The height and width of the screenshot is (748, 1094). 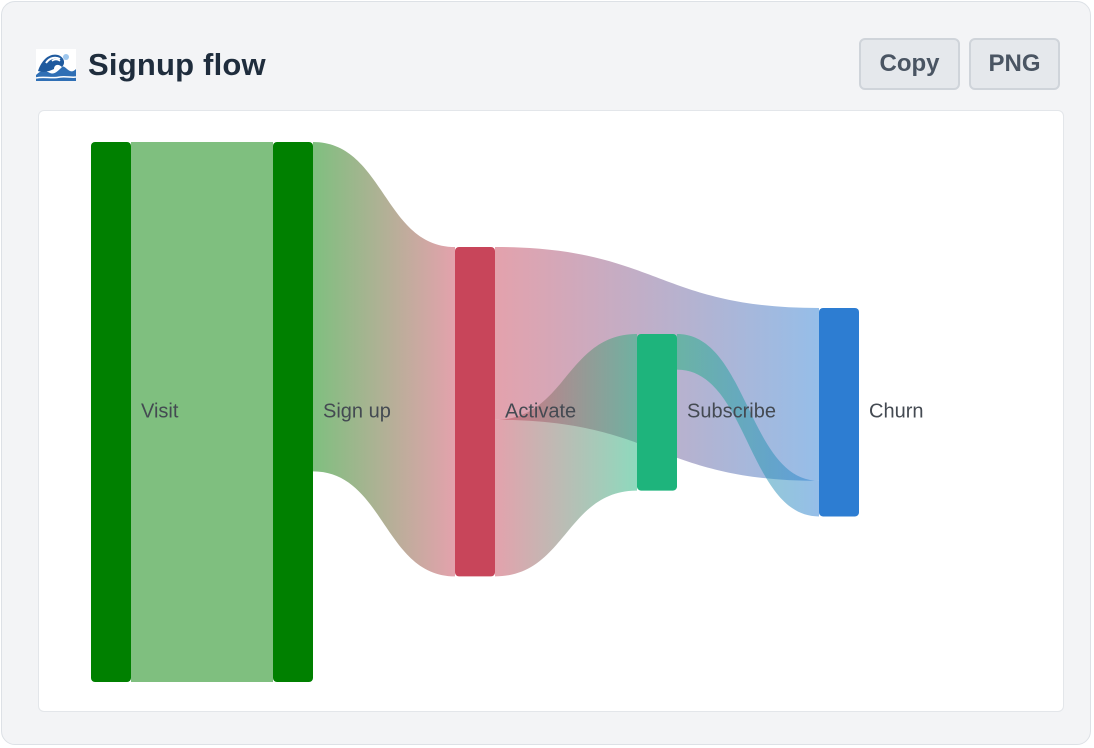 I want to click on copy-button: Copy, so click(x=909, y=64).